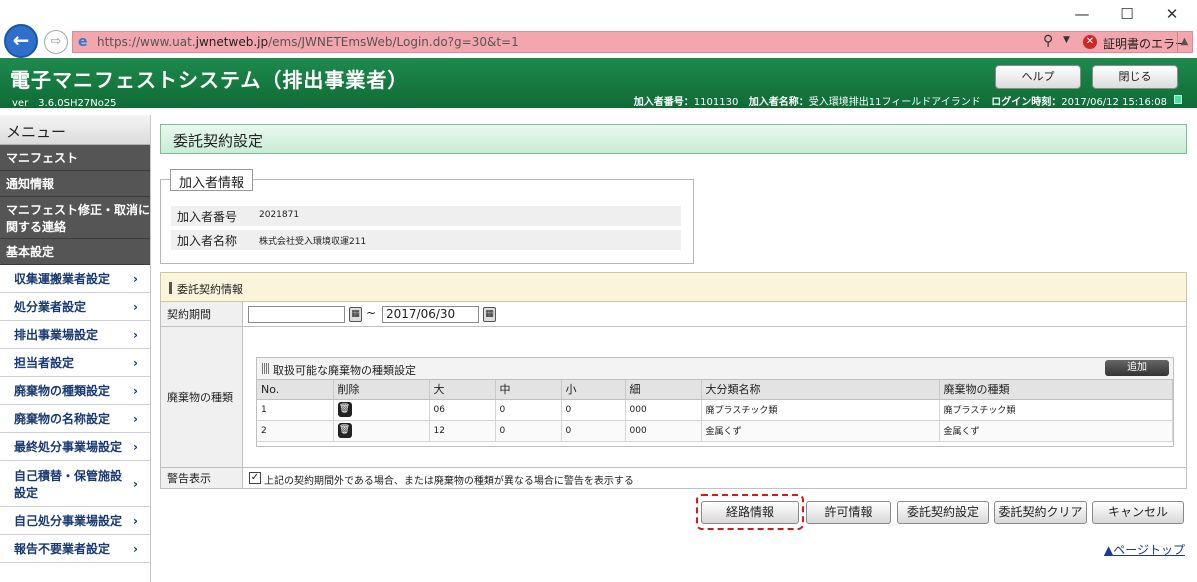 This screenshot has height=582, width=1197. I want to click on sidebar-item: 自己積替・保管施設設定 ›, so click(75, 484).